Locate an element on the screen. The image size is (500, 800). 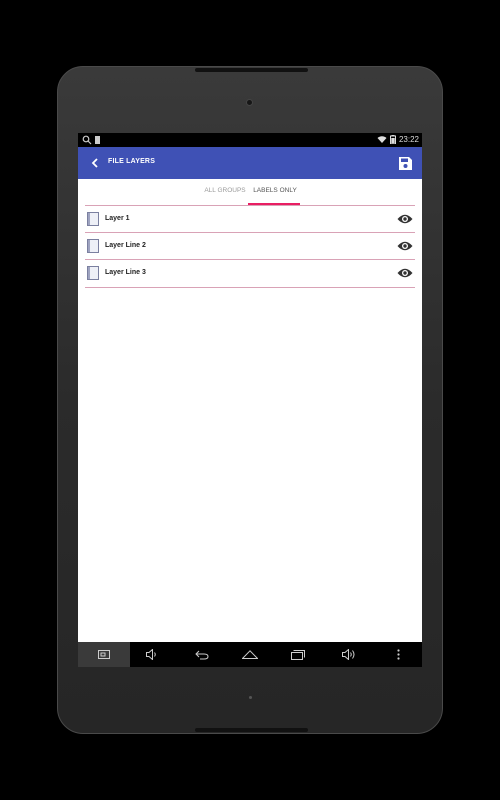
volume-down-button is located at coordinates (152, 654).